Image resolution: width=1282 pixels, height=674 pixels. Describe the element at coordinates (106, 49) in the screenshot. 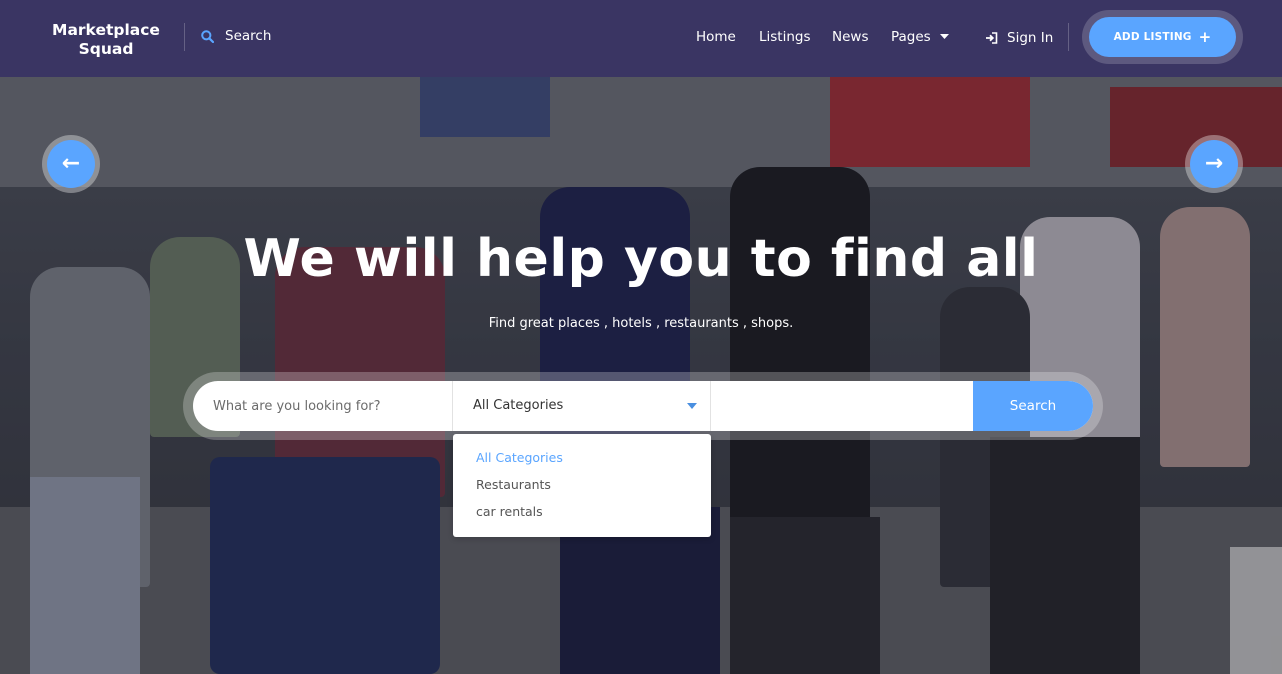

I see `logo-line-2: Squad` at that location.